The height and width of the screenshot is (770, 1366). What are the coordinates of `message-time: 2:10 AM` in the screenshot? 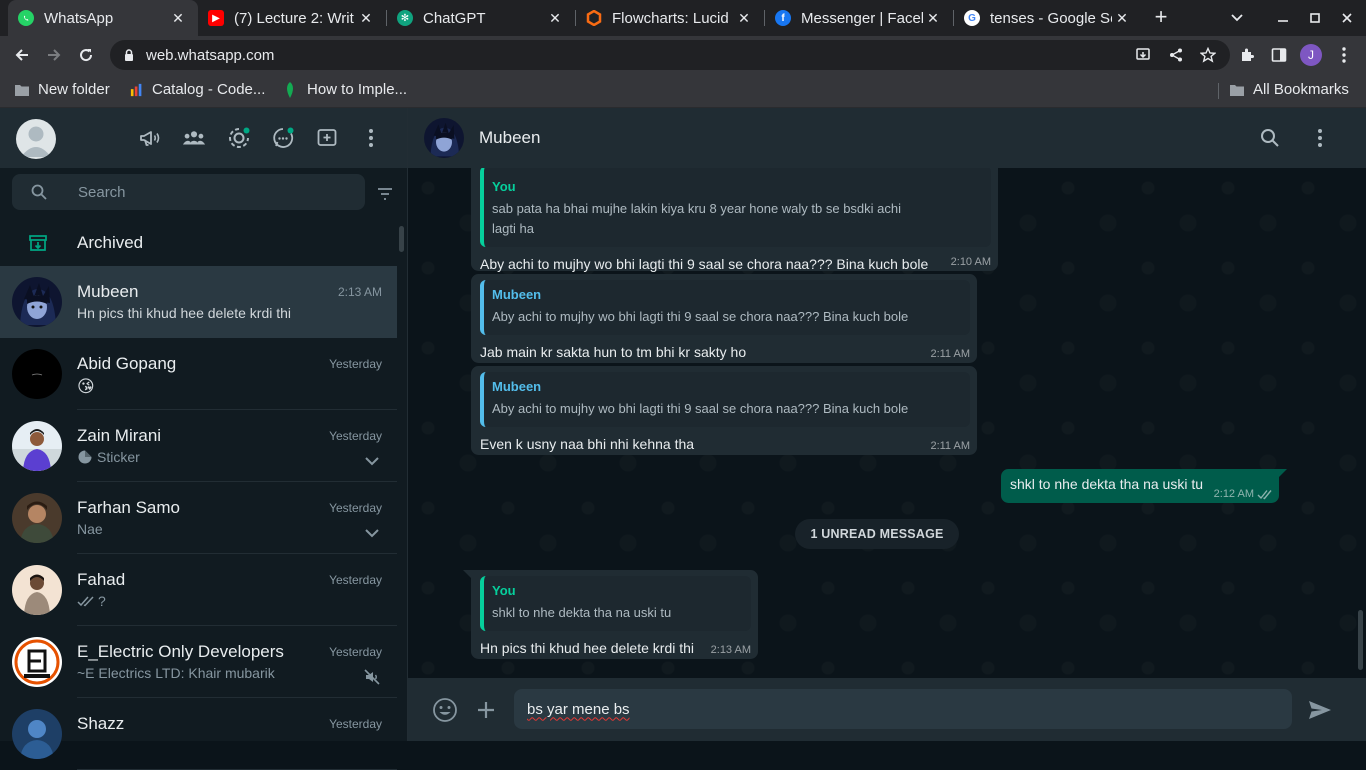 It's located at (970, 262).